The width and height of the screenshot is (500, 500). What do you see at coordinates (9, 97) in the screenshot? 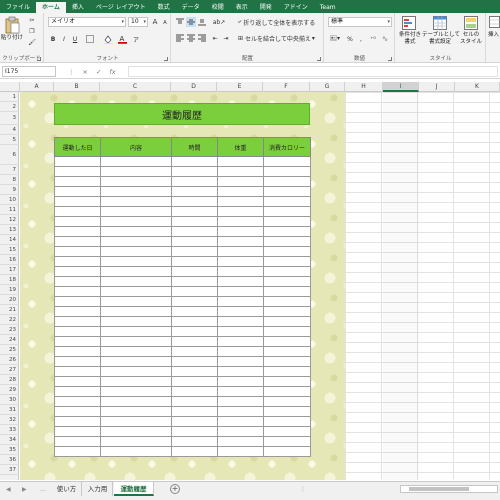
I see `row-header: 1` at bounding box center [9, 97].